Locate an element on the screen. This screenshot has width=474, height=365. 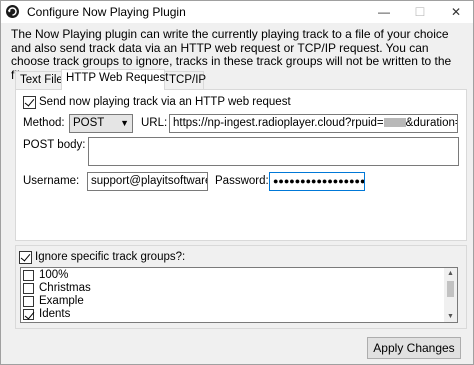
refresh-icon is located at coordinates (12, 11).